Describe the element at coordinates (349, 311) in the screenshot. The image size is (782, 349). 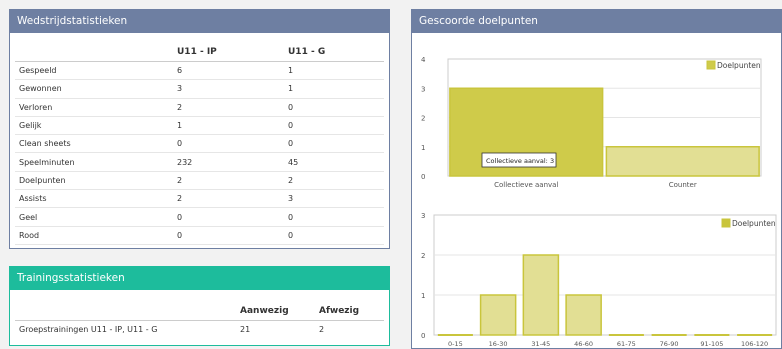
I see `column-header: Afwezig` at that location.